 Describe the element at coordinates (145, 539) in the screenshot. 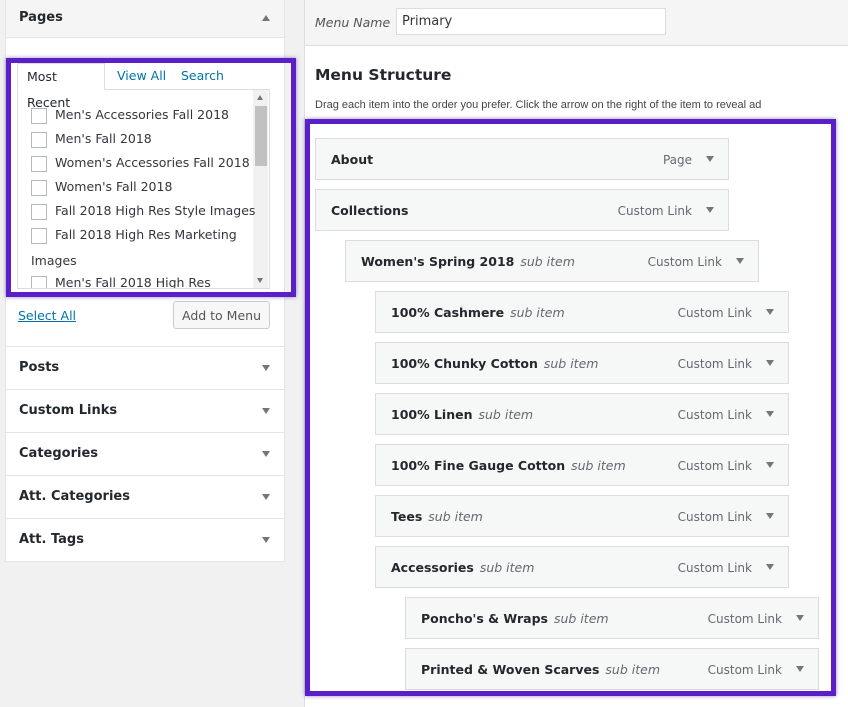

I see `section-att-tags: Att. Tags` at that location.